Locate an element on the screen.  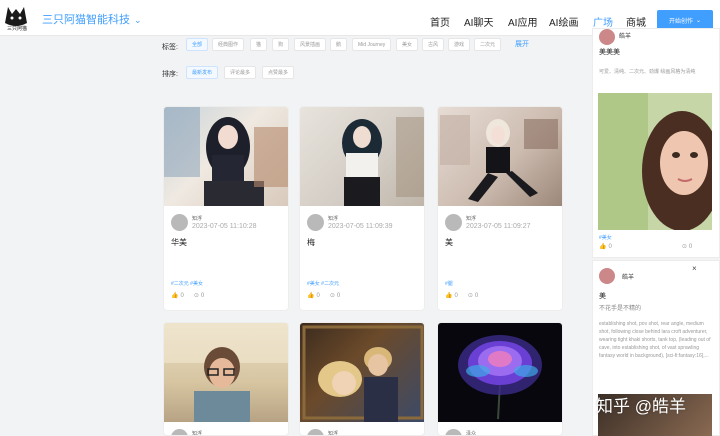
tag-chip: 鹅 is located at coordinates (339, 44).